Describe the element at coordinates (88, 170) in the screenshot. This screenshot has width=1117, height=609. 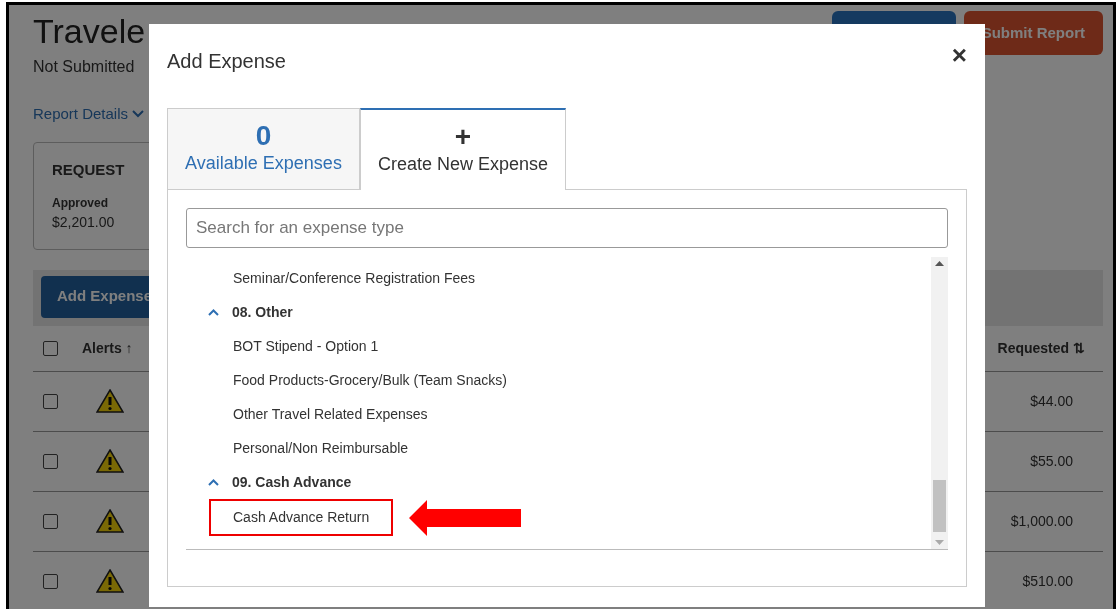
I see `card-heading: REQUEST` at that location.